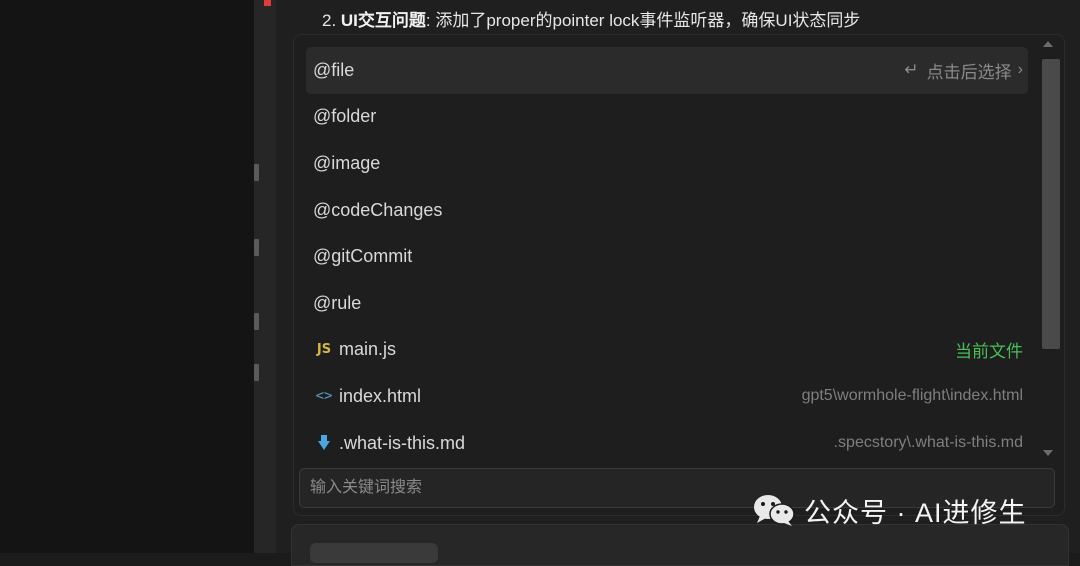 This screenshot has height=566, width=1080. What do you see at coordinates (667, 70) in the screenshot?
I see `mention-item-file: @file ↵ 点击后选择 ›` at bounding box center [667, 70].